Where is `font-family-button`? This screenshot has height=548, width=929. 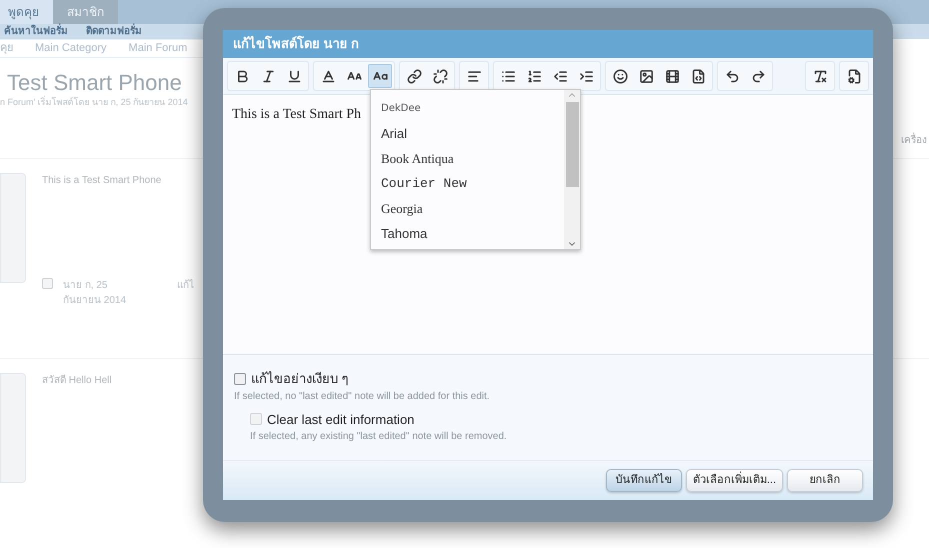
font-family-button is located at coordinates (380, 76).